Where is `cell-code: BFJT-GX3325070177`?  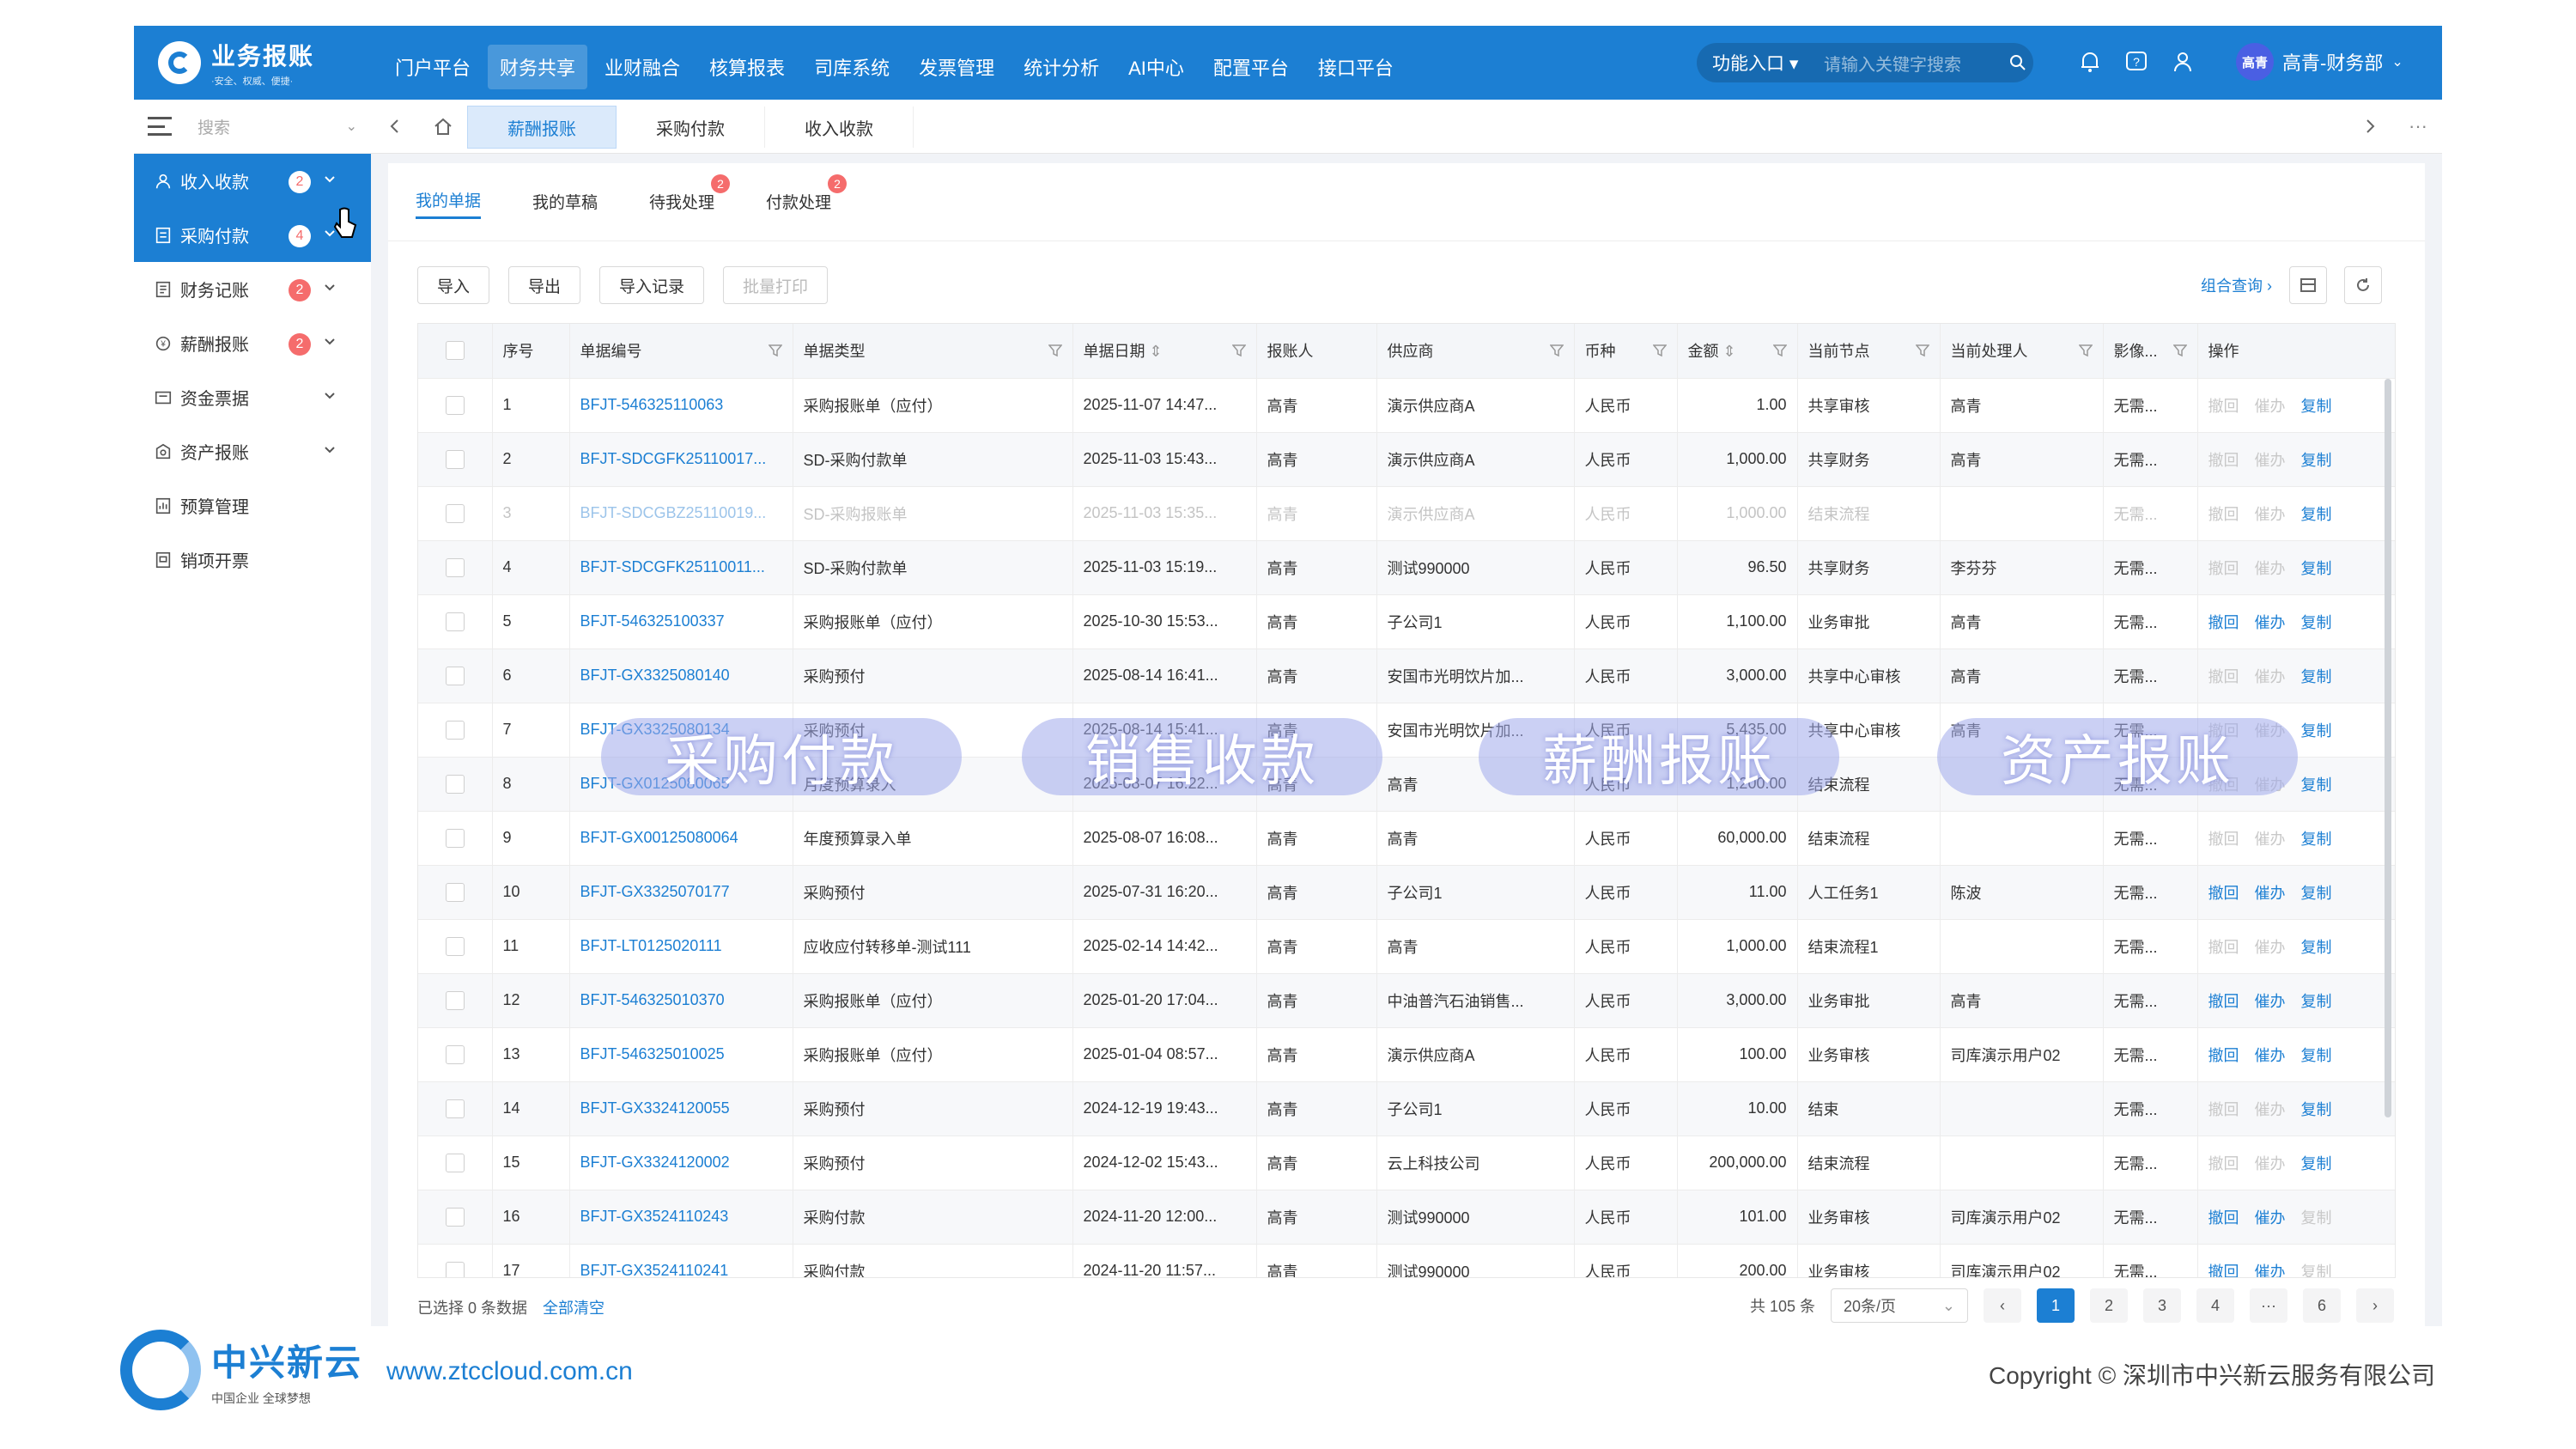 cell-code: BFJT-GX3325070177 is located at coordinates (681, 892).